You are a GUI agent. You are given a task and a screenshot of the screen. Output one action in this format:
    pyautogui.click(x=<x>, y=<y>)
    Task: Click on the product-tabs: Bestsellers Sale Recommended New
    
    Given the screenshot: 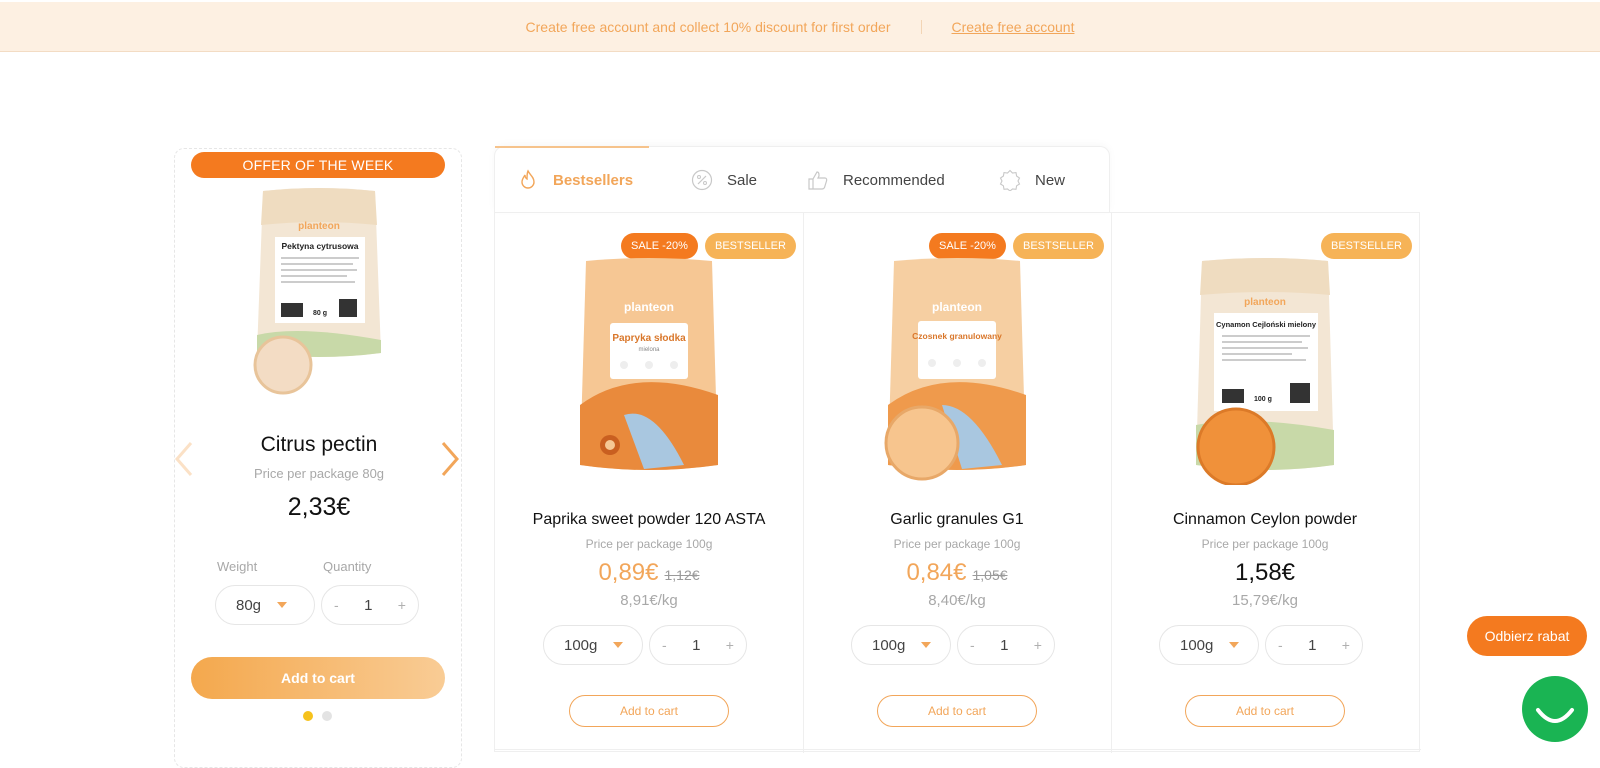 What is the action you would take?
    pyautogui.click(x=802, y=179)
    